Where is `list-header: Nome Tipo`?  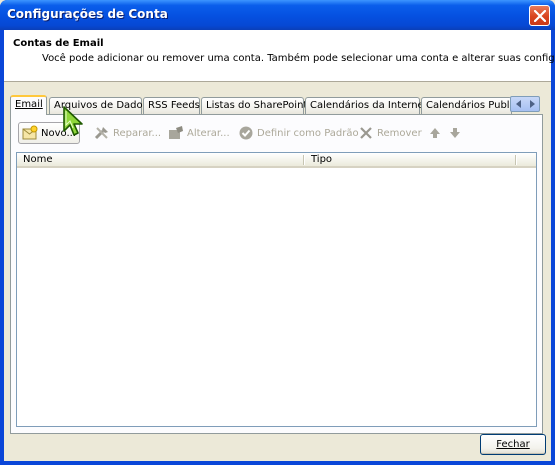 list-header: Nome Tipo is located at coordinates (276, 160).